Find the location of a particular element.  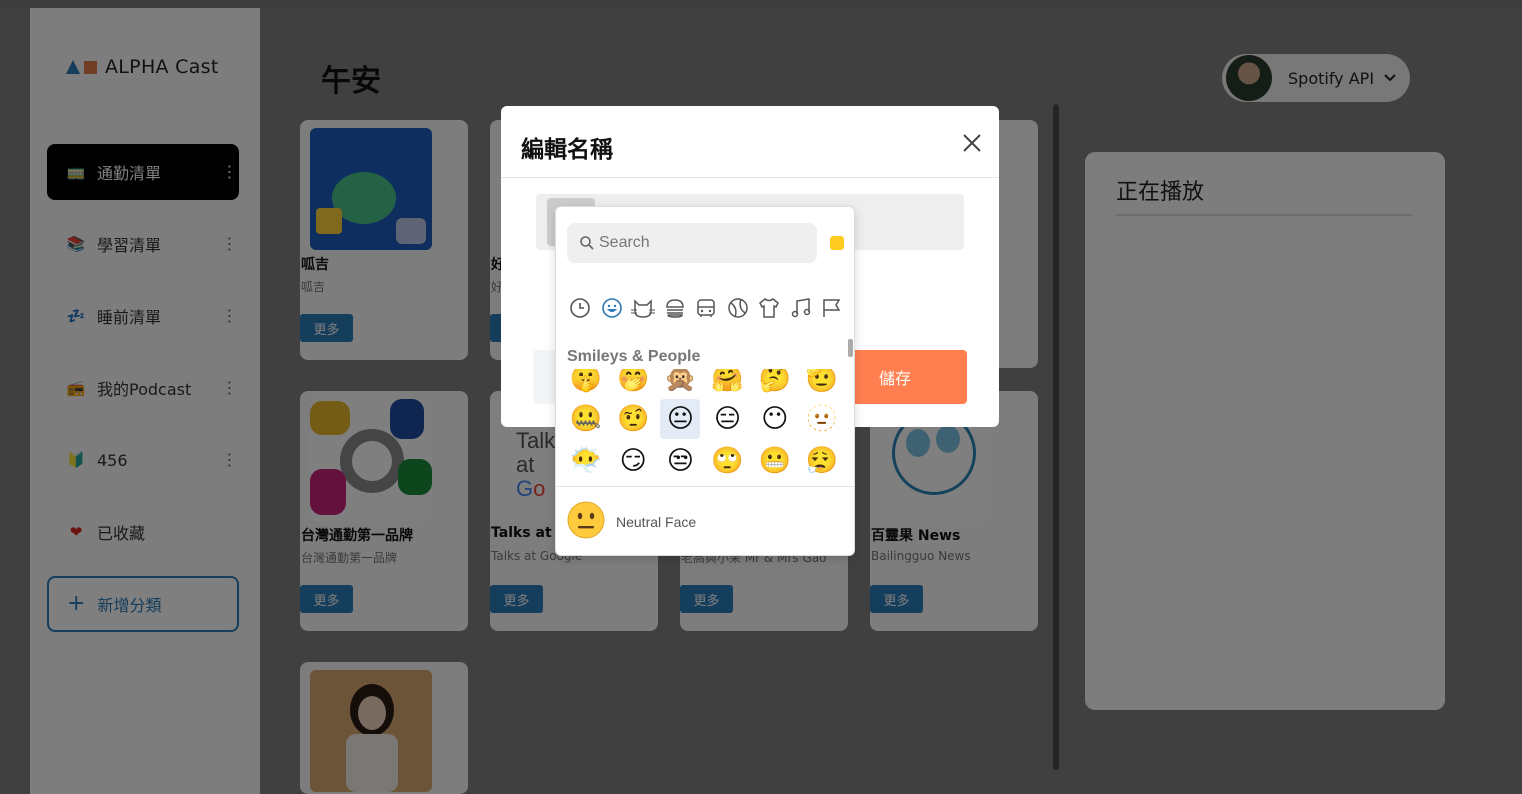

search-icon is located at coordinates (587, 243).